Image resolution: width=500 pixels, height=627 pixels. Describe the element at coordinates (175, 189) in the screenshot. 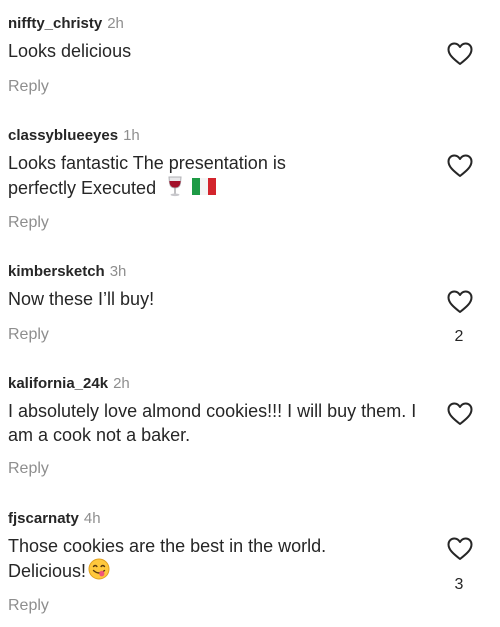

I see `wine-glass-emoji` at that location.